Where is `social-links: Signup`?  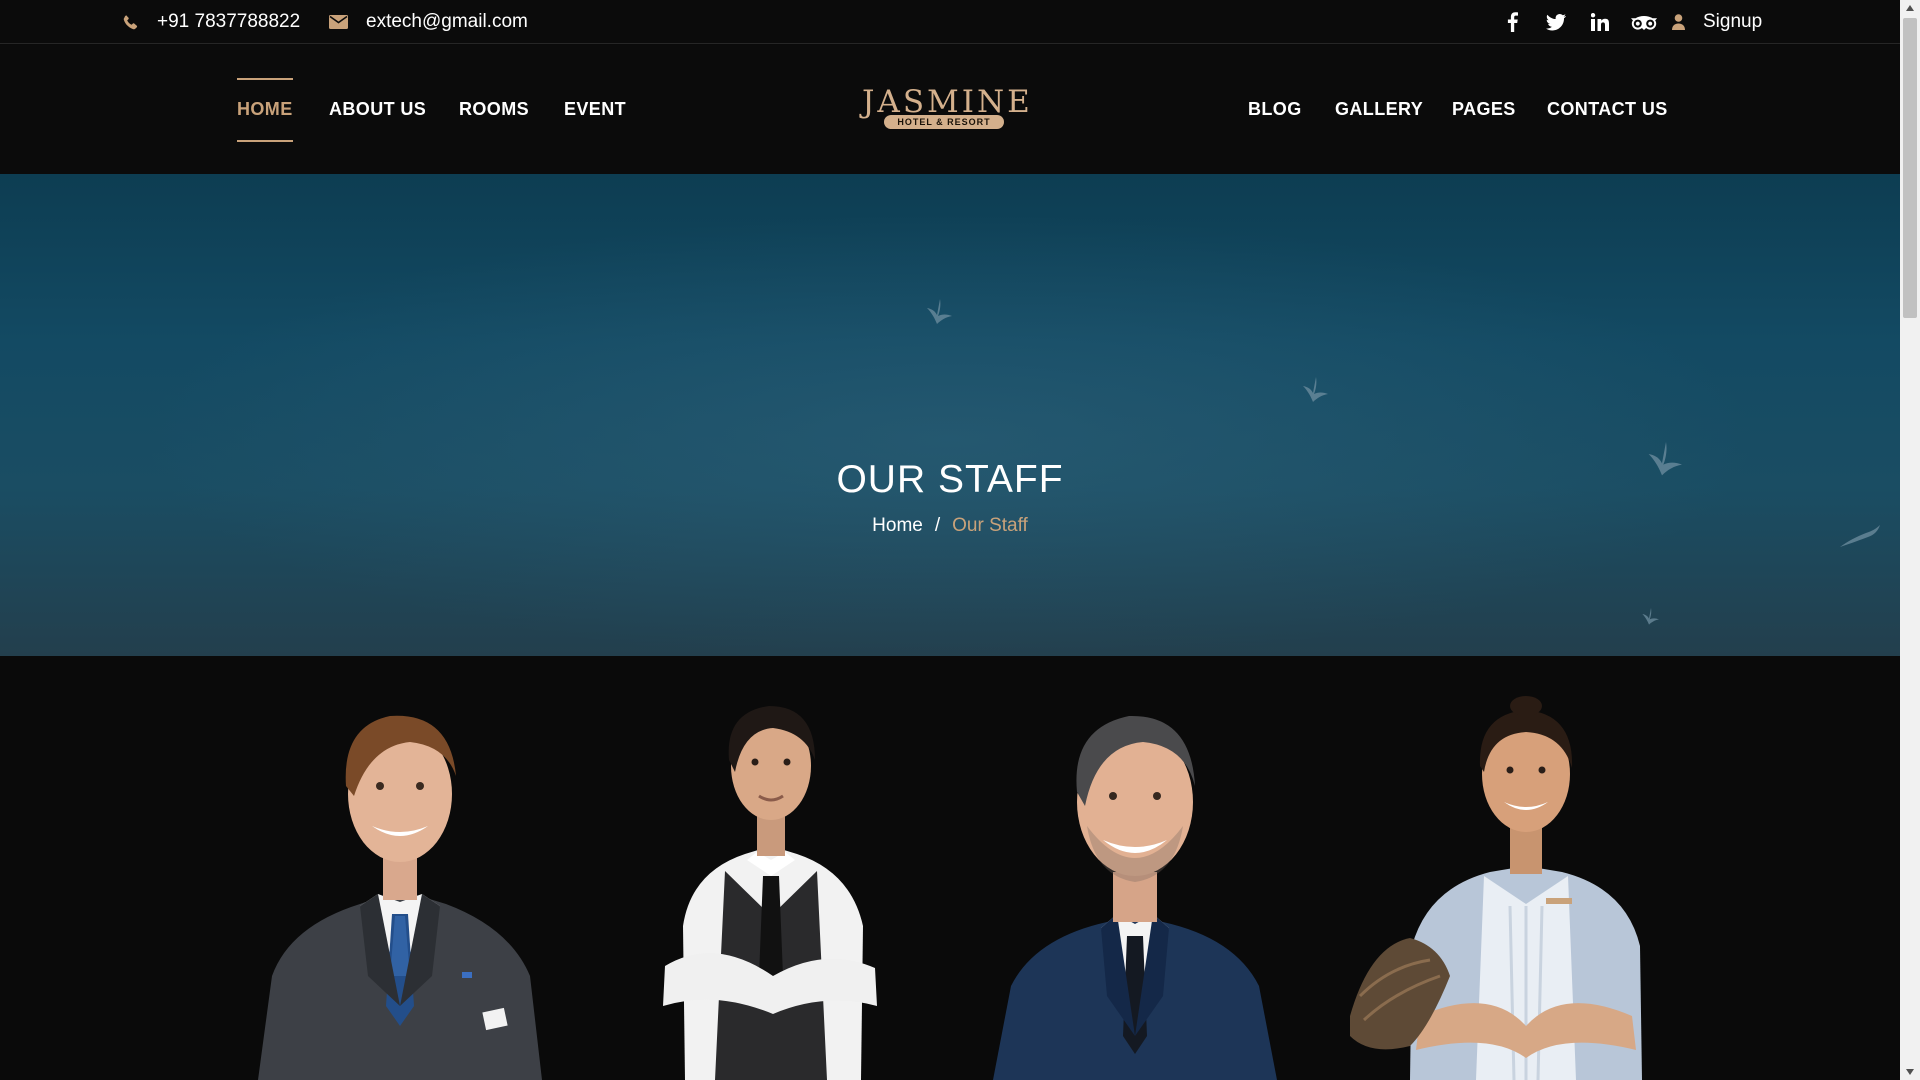
social-links: Signup is located at coordinates (1626, 22).